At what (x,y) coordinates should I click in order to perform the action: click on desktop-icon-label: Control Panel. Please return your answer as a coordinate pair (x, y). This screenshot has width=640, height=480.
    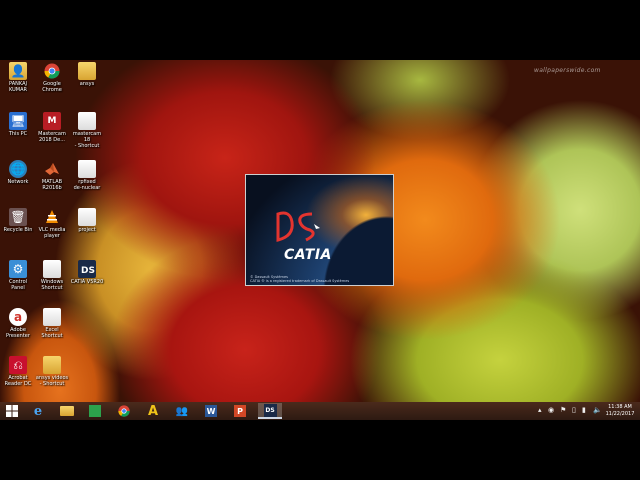
    Looking at the image, I should click on (18, 285).